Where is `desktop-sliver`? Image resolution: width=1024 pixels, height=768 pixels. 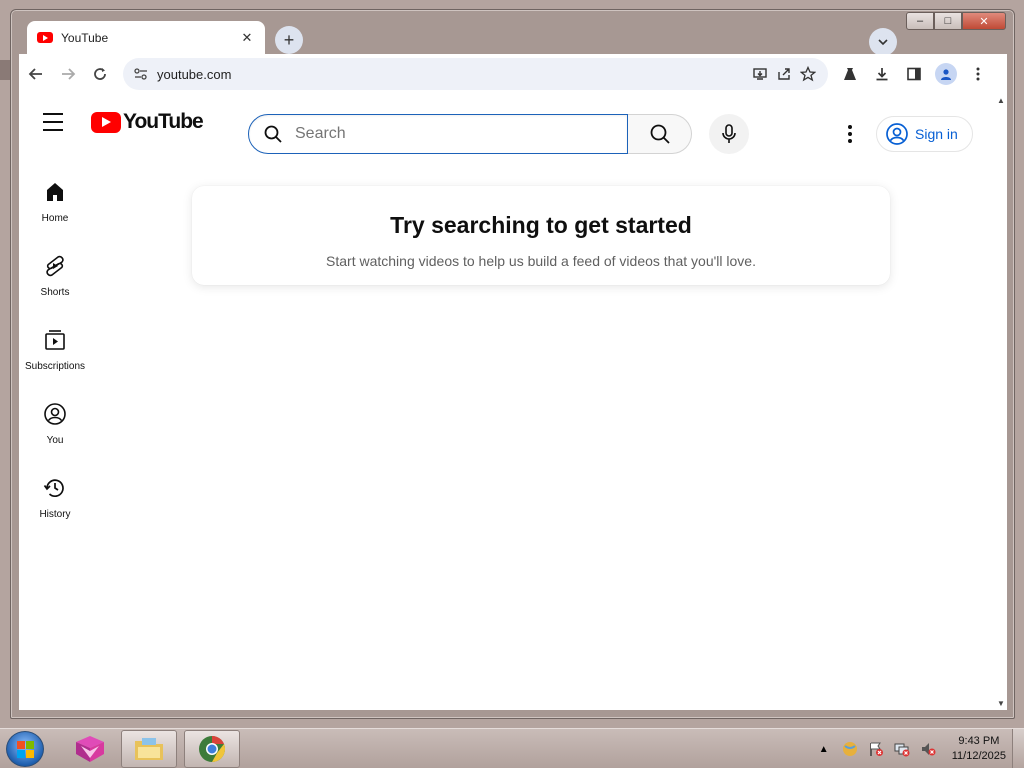
desktop-sliver is located at coordinates (5, 70).